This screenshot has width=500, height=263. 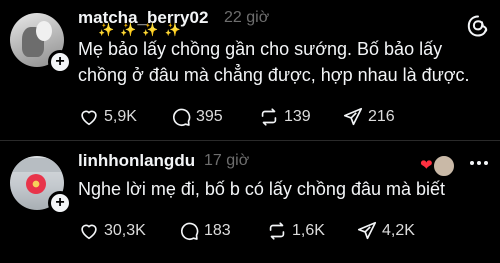 I want to click on repost-button: 1,6K, so click(x=295, y=231).